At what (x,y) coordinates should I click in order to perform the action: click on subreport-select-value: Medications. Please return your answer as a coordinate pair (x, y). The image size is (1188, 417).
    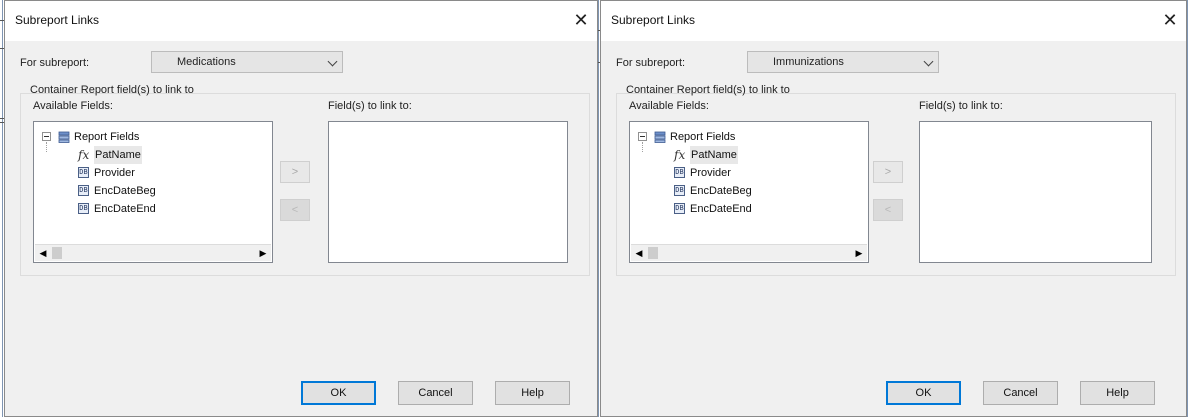
    Looking at the image, I should click on (206, 62).